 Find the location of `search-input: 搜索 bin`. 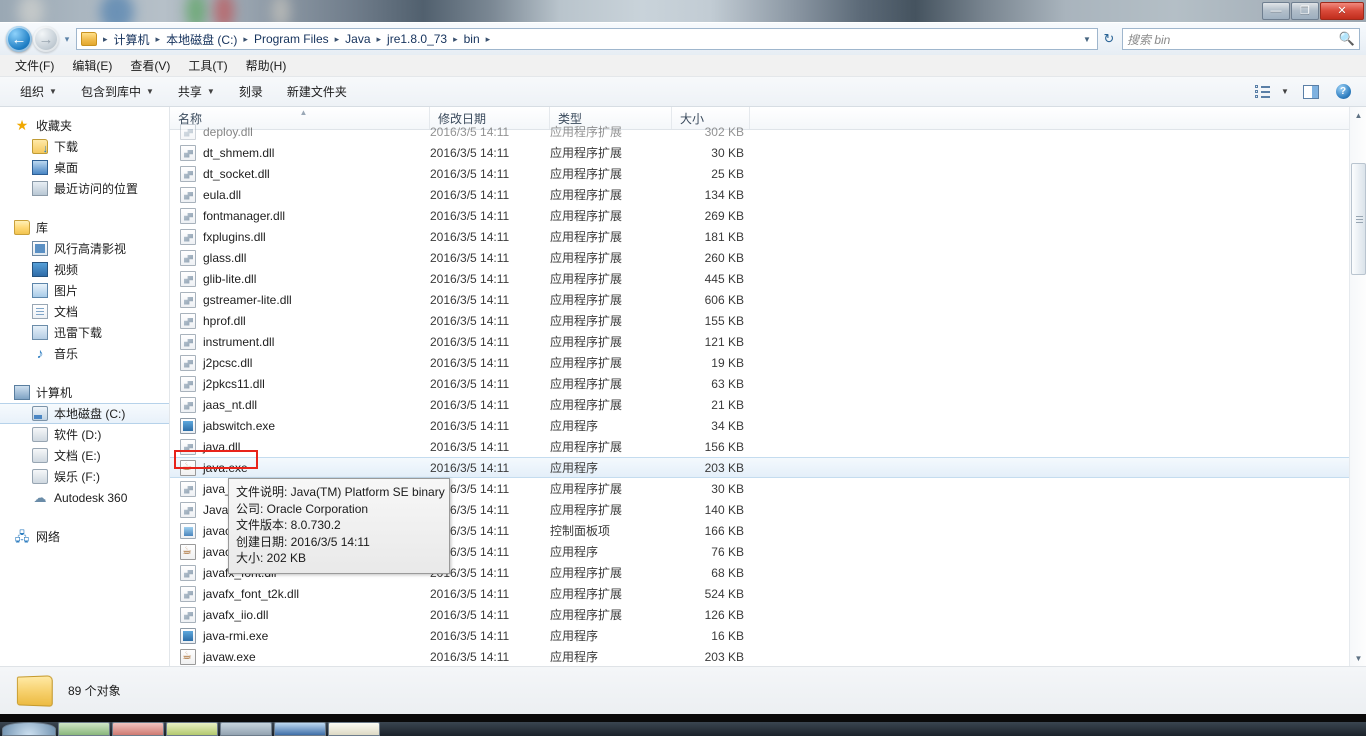

search-input: 搜索 bin is located at coordinates (1233, 39).